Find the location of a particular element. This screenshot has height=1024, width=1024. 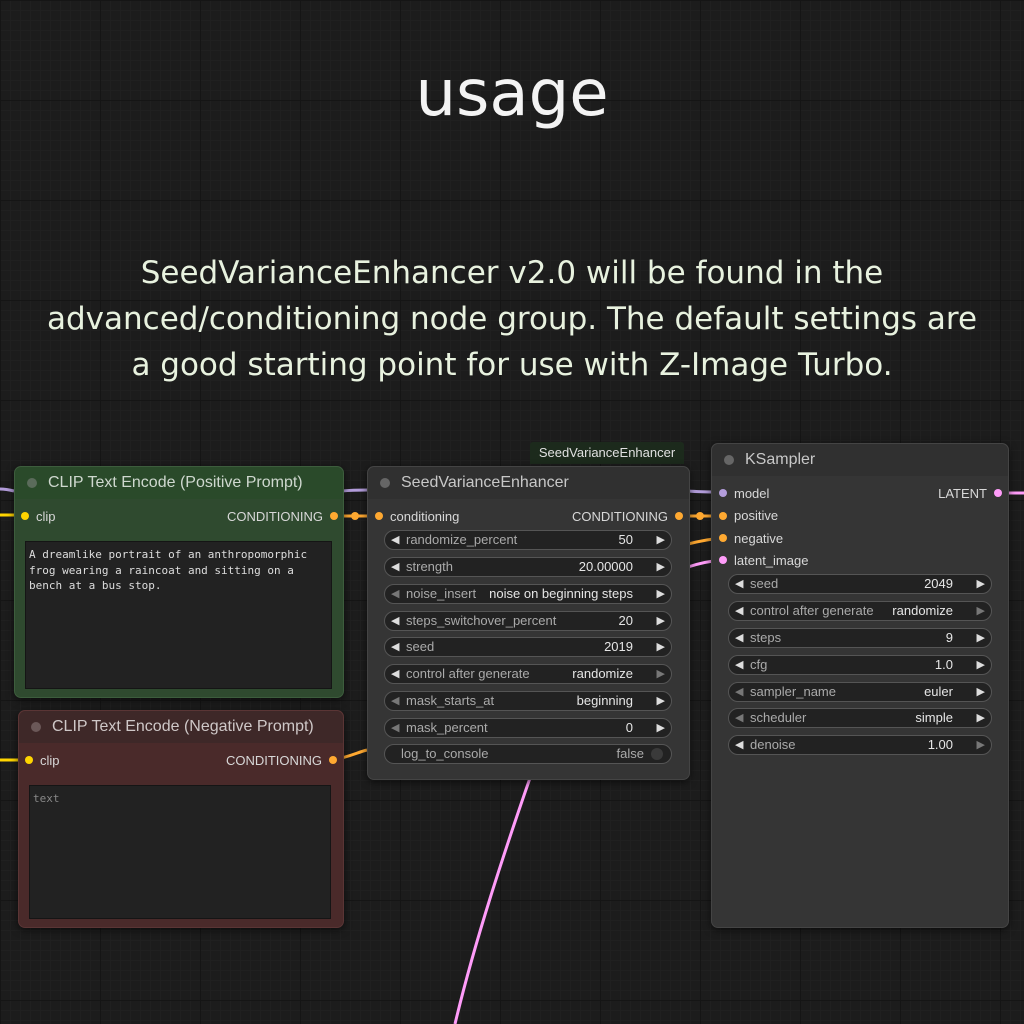

widget-seed: ◀ seed 2049 ▶ is located at coordinates (860, 584).